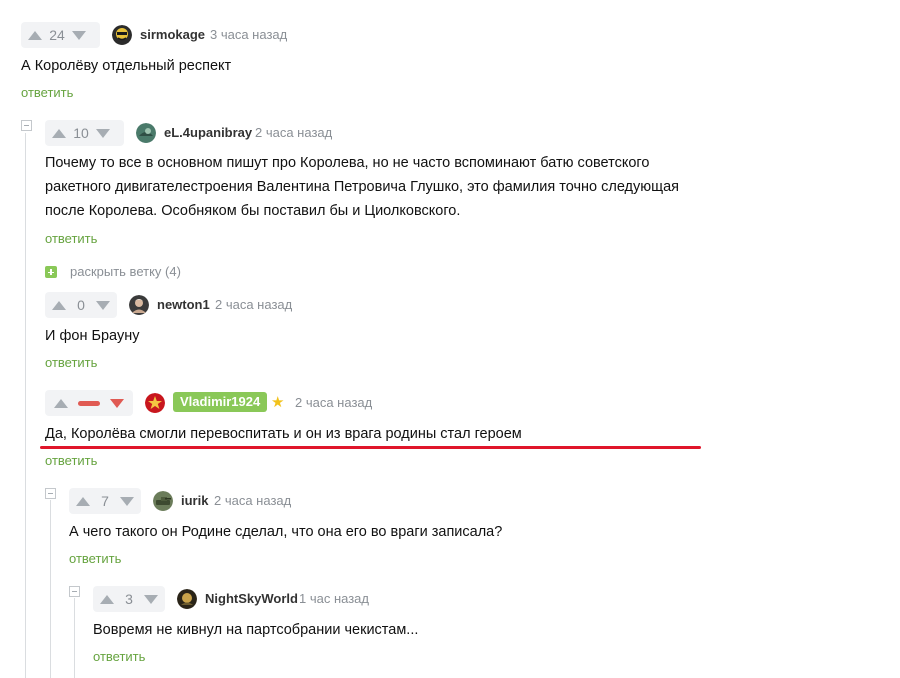 This screenshot has width=900, height=678. Describe the element at coordinates (194, 501) in the screenshot. I see `author-name: iurik` at that location.